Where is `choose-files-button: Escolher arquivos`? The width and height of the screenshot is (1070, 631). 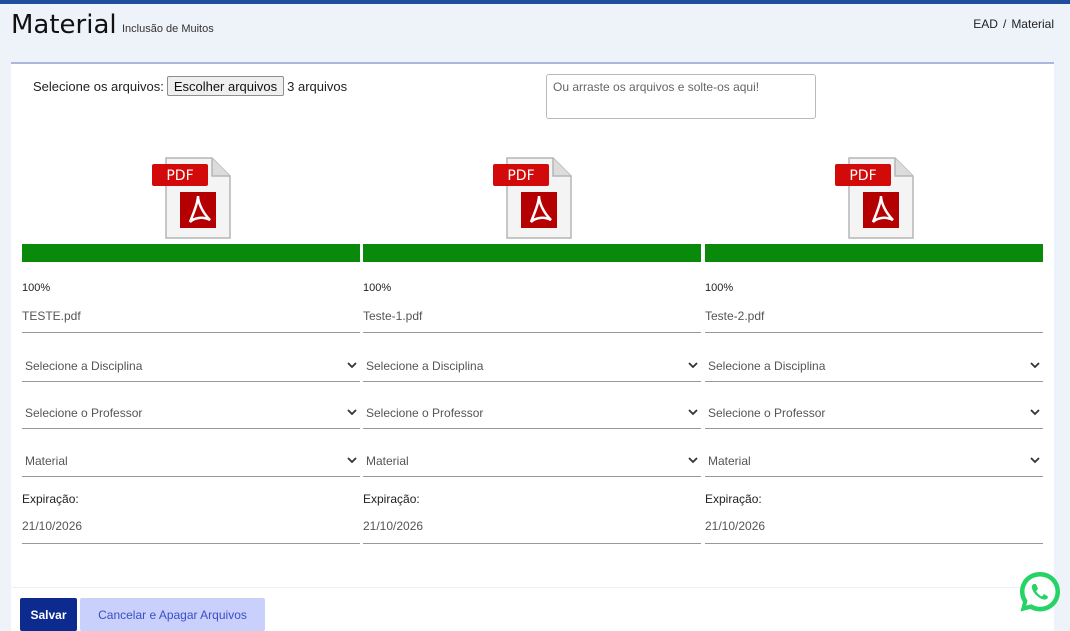 choose-files-button: Escolher arquivos is located at coordinates (225, 86).